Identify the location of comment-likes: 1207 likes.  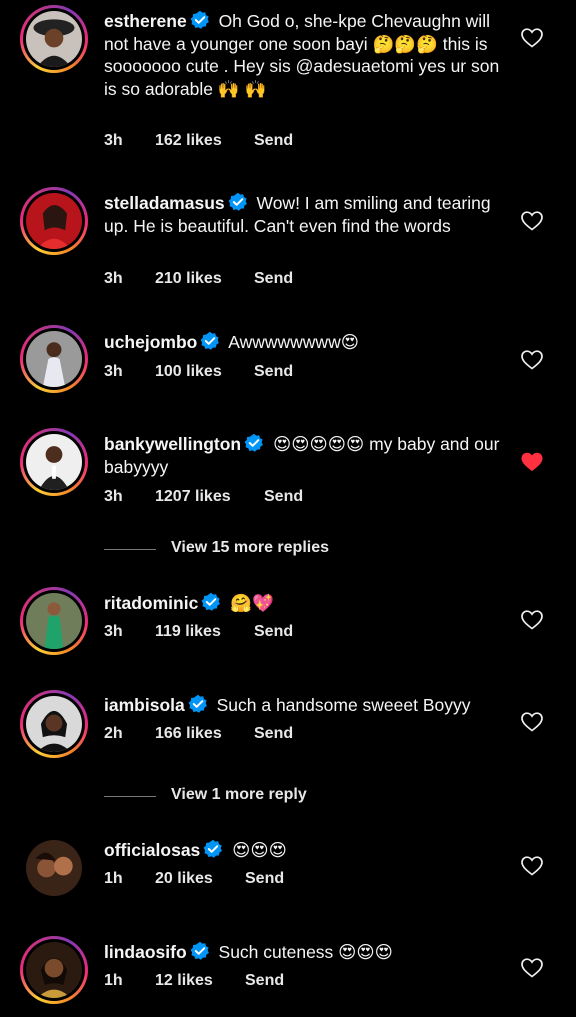
(193, 497).